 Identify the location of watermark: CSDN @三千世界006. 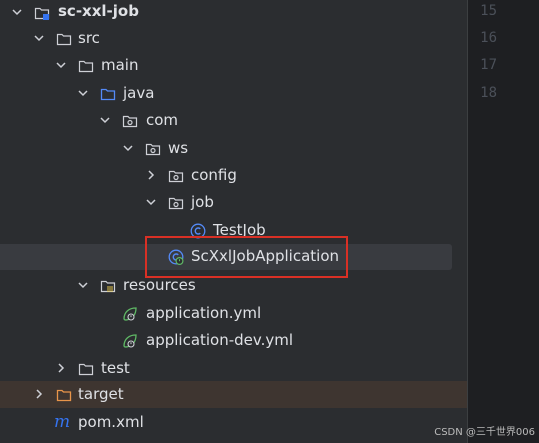
(484, 432).